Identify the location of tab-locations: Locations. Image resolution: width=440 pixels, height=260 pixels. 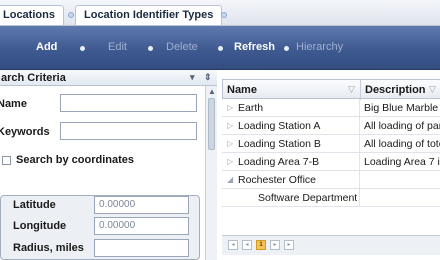
(32, 15).